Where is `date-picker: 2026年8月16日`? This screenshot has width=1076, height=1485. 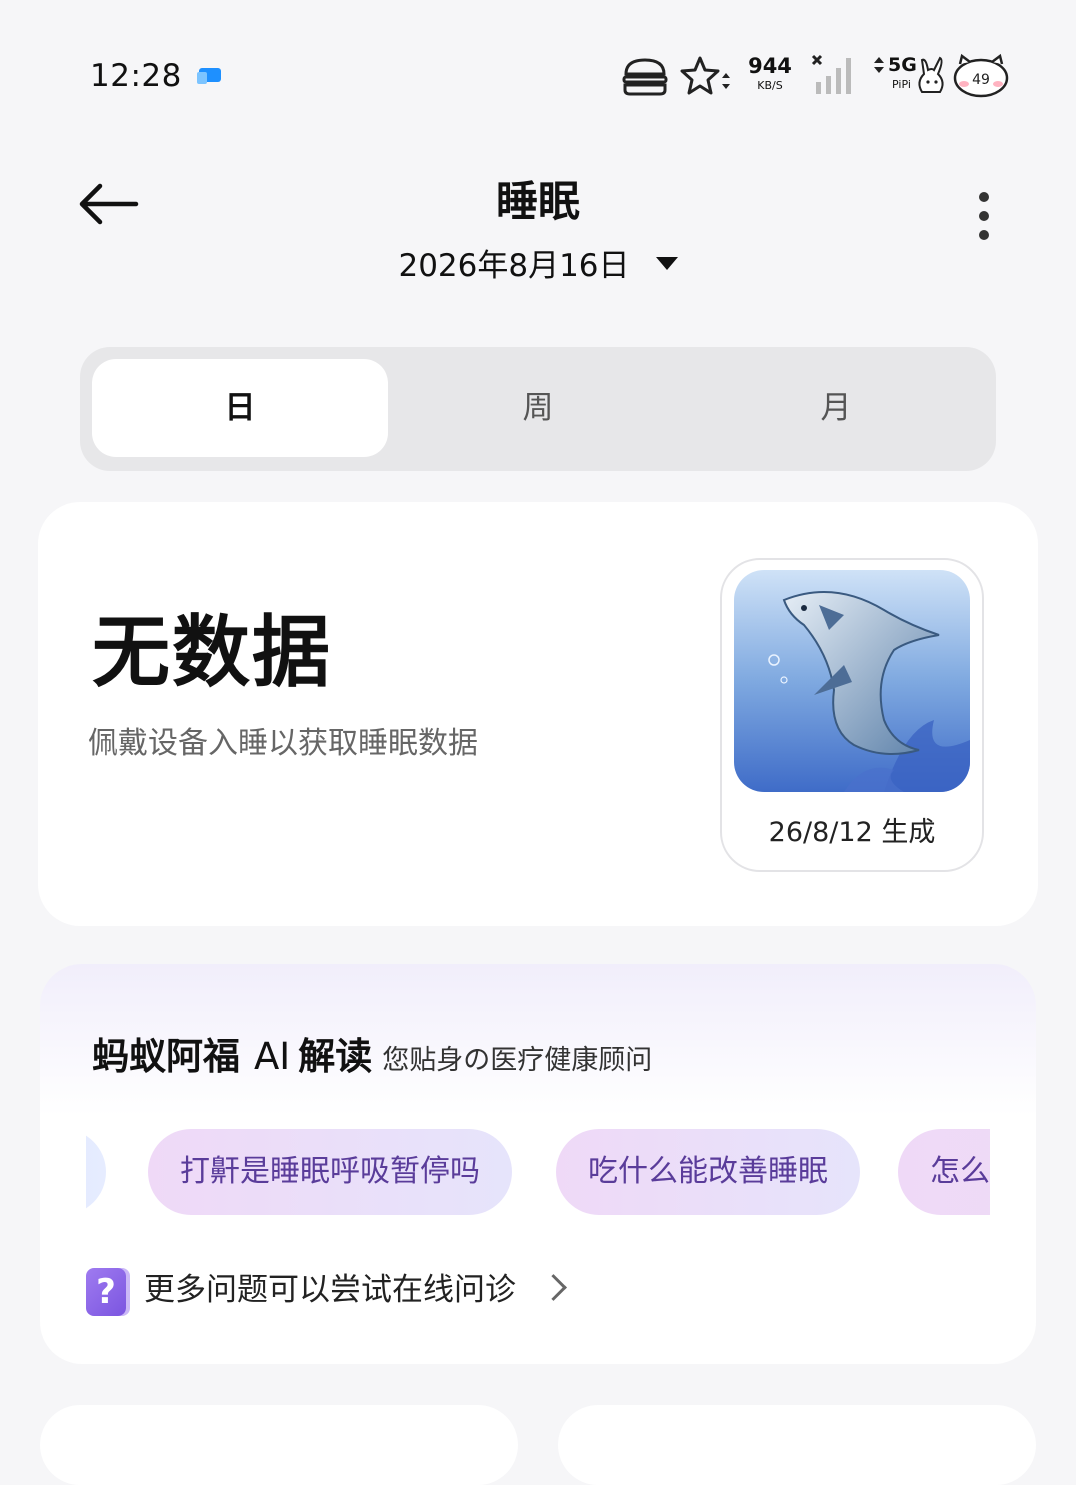 date-picker: 2026年8月16日 is located at coordinates (538, 262).